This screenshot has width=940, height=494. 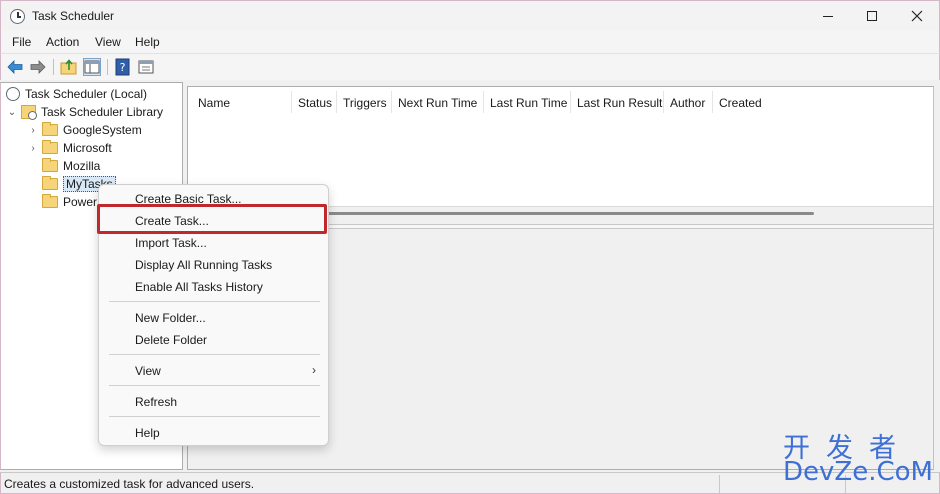 What do you see at coordinates (527, 102) in the screenshot?
I see `column-header-last-run-time: Last Run Time` at bounding box center [527, 102].